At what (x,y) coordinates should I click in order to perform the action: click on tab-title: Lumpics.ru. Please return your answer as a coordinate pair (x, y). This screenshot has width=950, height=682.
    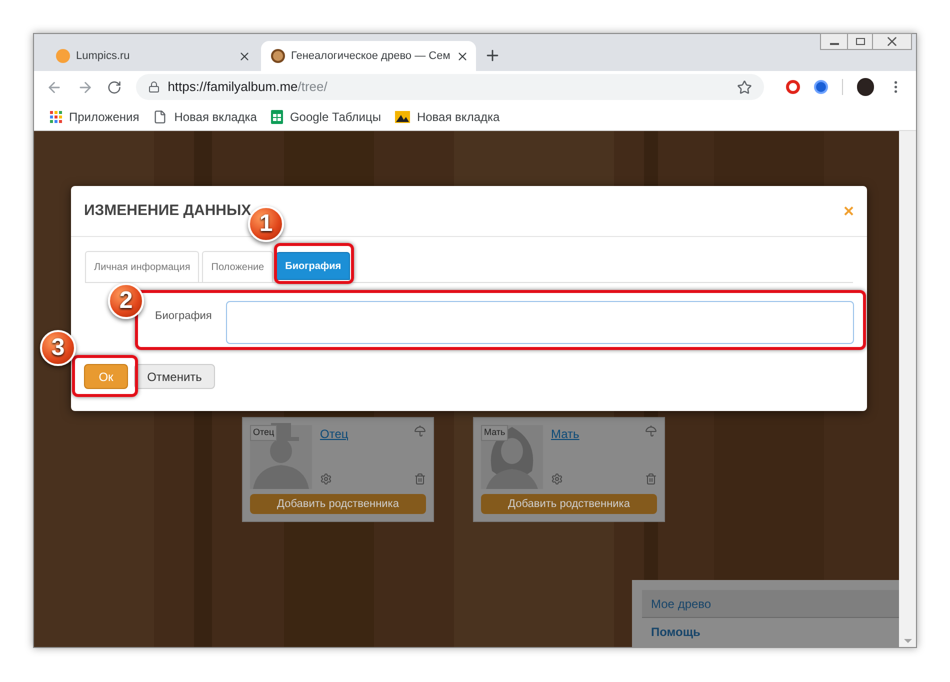
    Looking at the image, I should click on (103, 56).